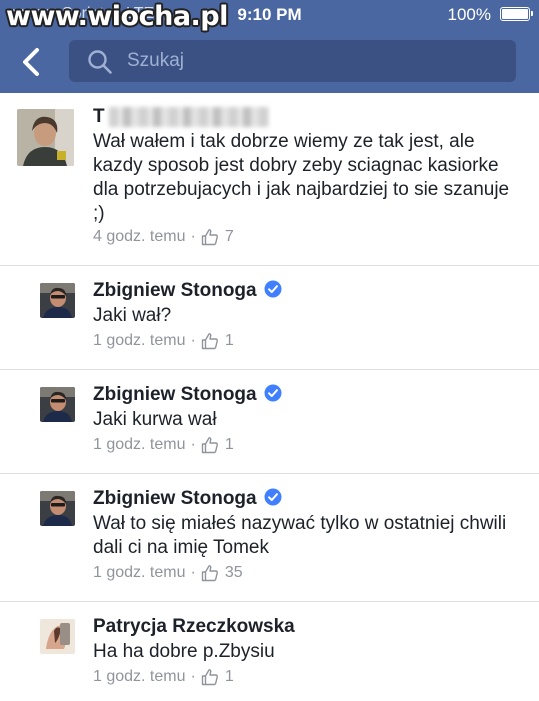  I want to click on back-button, so click(32, 62).